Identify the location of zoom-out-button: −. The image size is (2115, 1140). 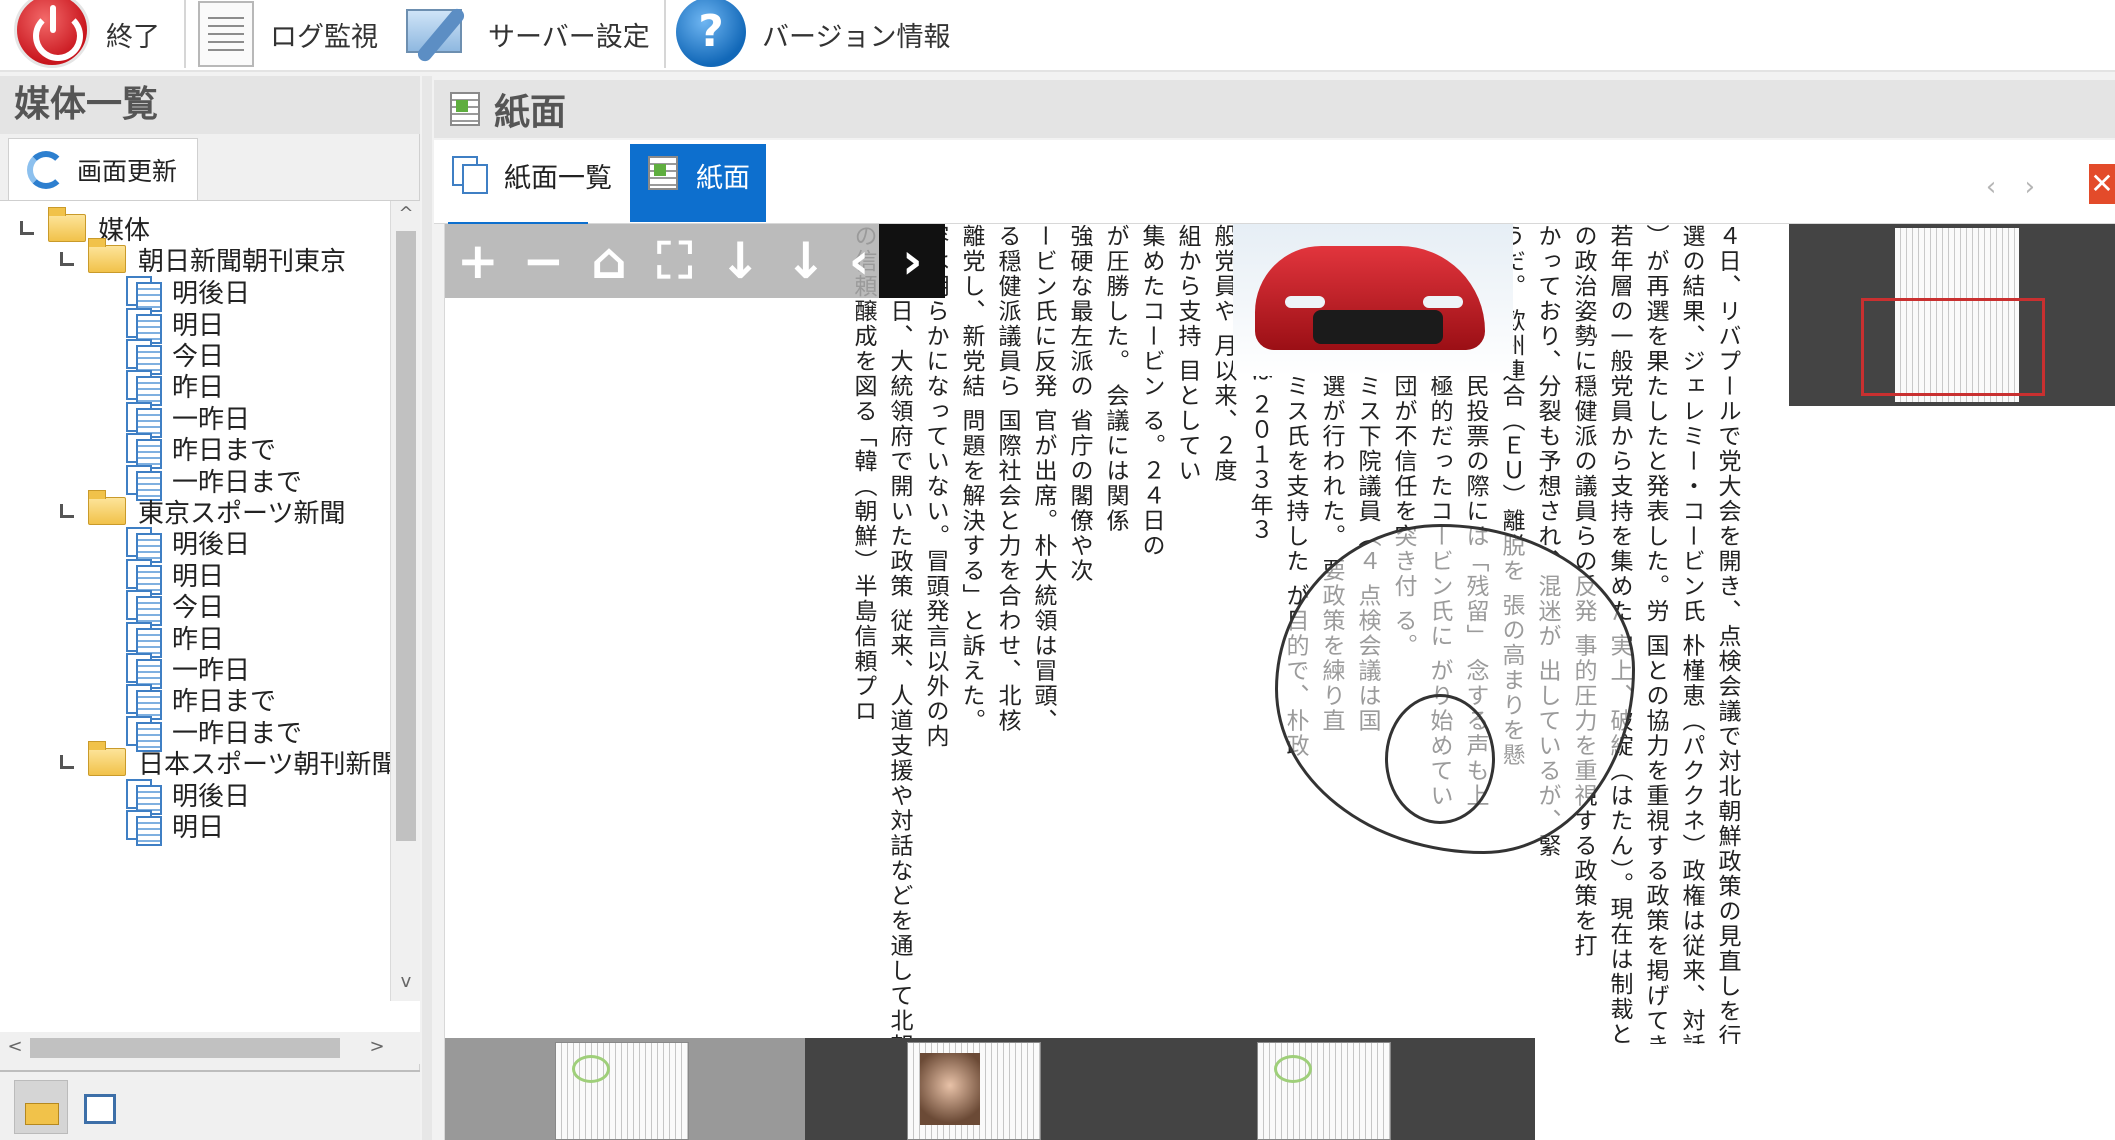
(544, 261).